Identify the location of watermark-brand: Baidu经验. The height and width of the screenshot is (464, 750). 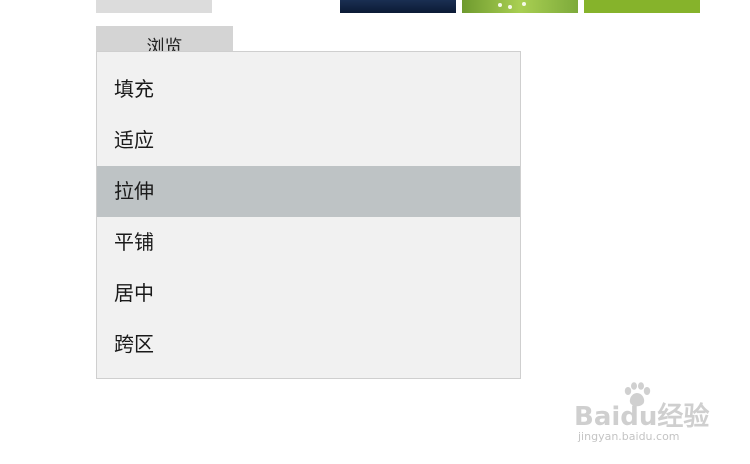
(642, 417).